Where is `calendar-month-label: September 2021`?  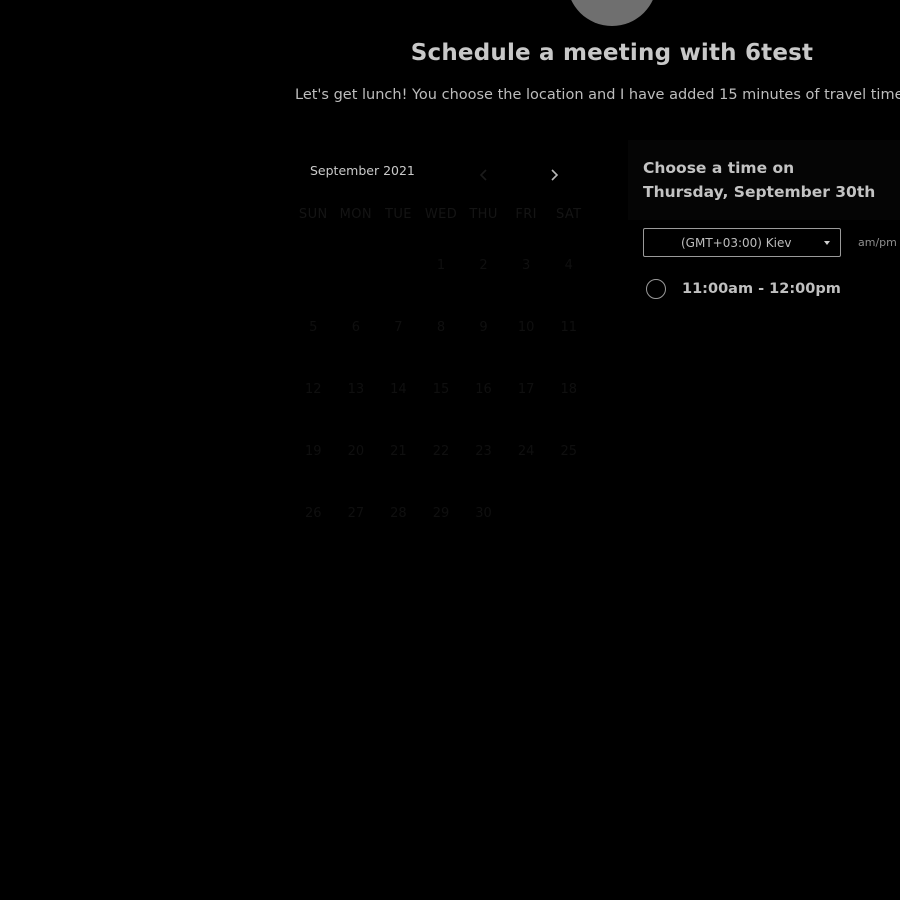 calendar-month-label: September 2021 is located at coordinates (362, 170).